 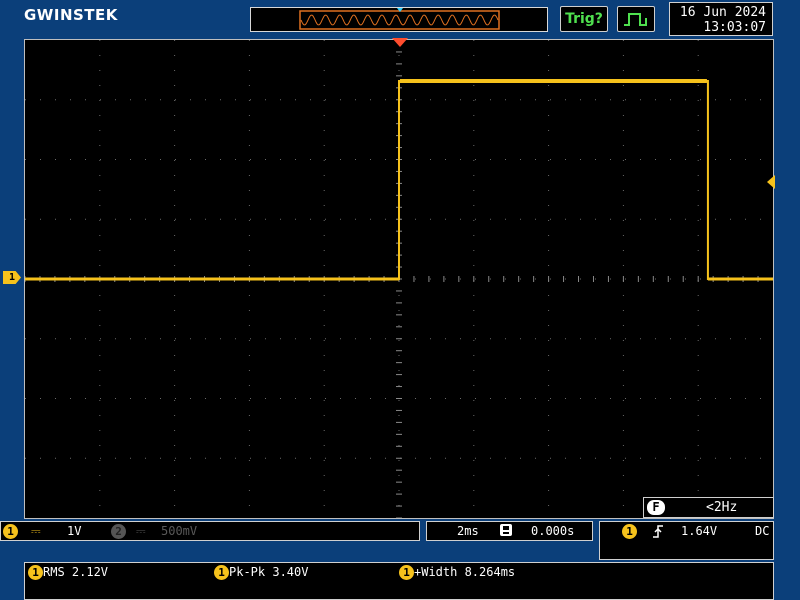 What do you see at coordinates (762, 531) in the screenshot?
I see `trigger-coupling-value: DC` at bounding box center [762, 531].